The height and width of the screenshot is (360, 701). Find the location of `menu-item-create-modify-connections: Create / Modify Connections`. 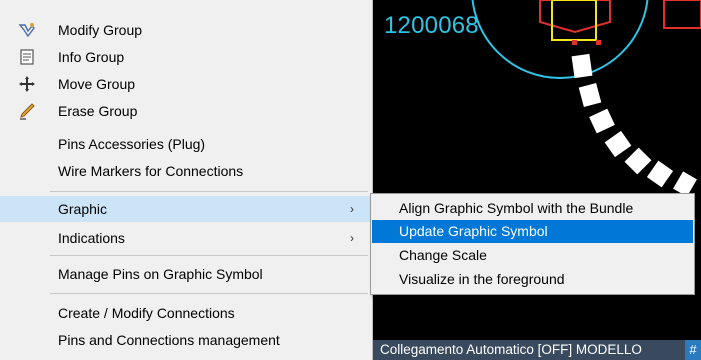

menu-item-create-modify-connections: Create / Modify Connections is located at coordinates (185, 313).